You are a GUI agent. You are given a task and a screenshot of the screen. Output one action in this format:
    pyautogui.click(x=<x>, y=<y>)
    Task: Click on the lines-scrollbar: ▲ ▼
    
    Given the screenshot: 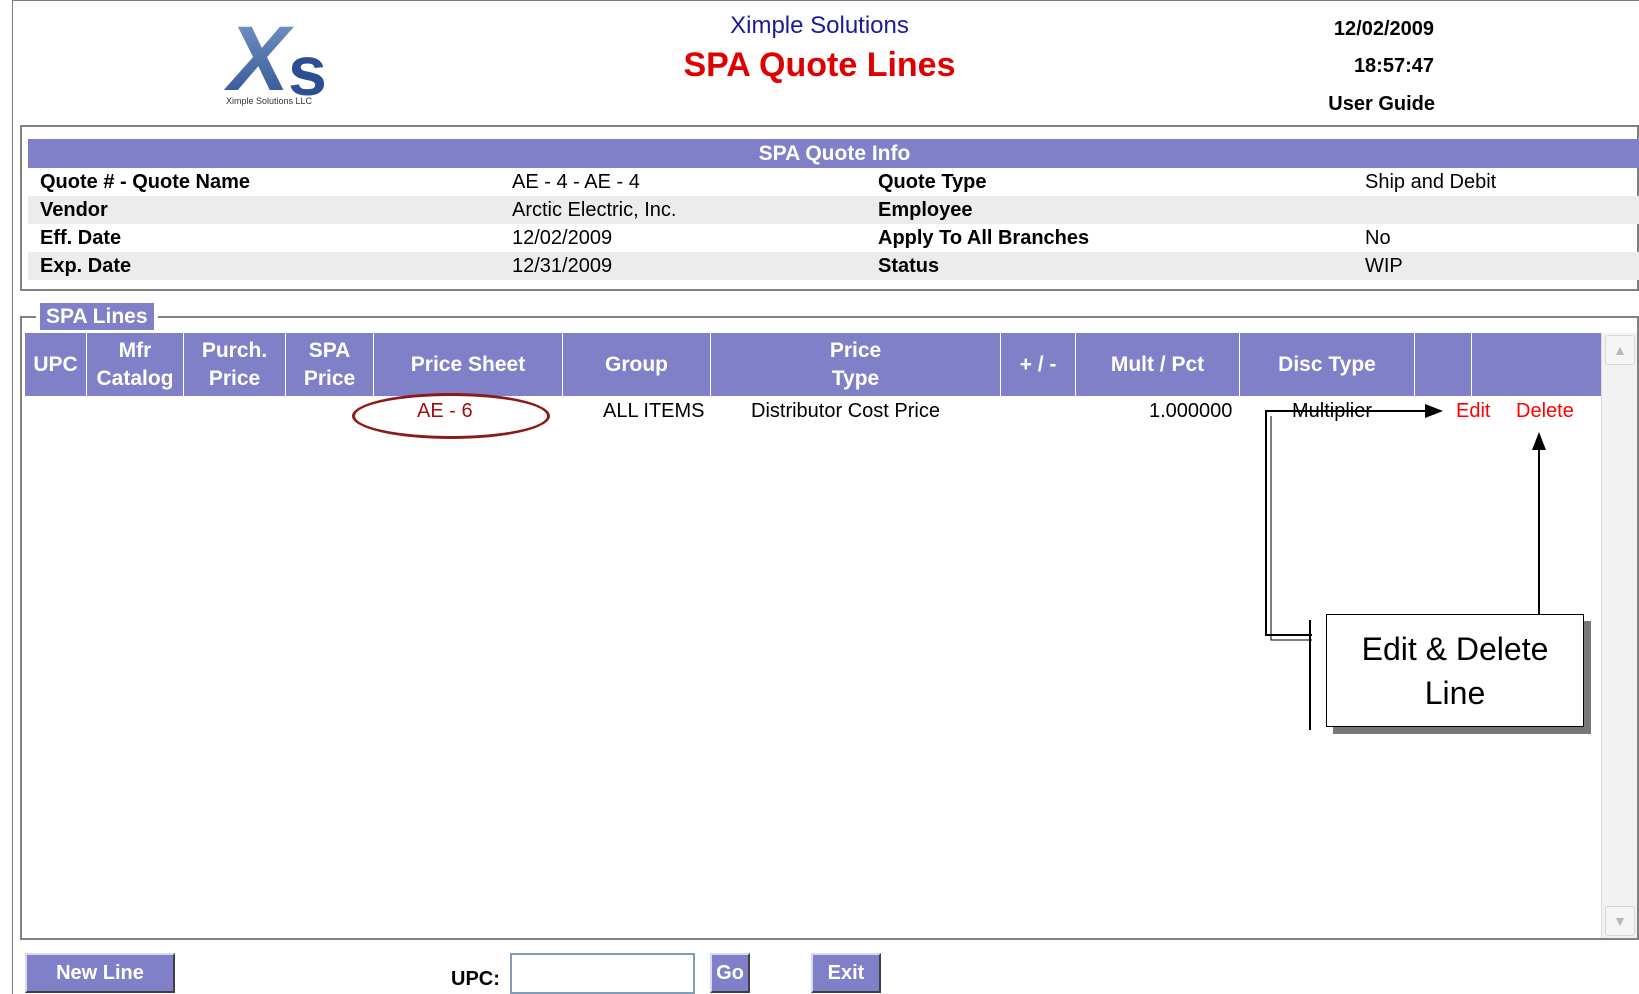 What is the action you would take?
    pyautogui.click(x=1619, y=635)
    